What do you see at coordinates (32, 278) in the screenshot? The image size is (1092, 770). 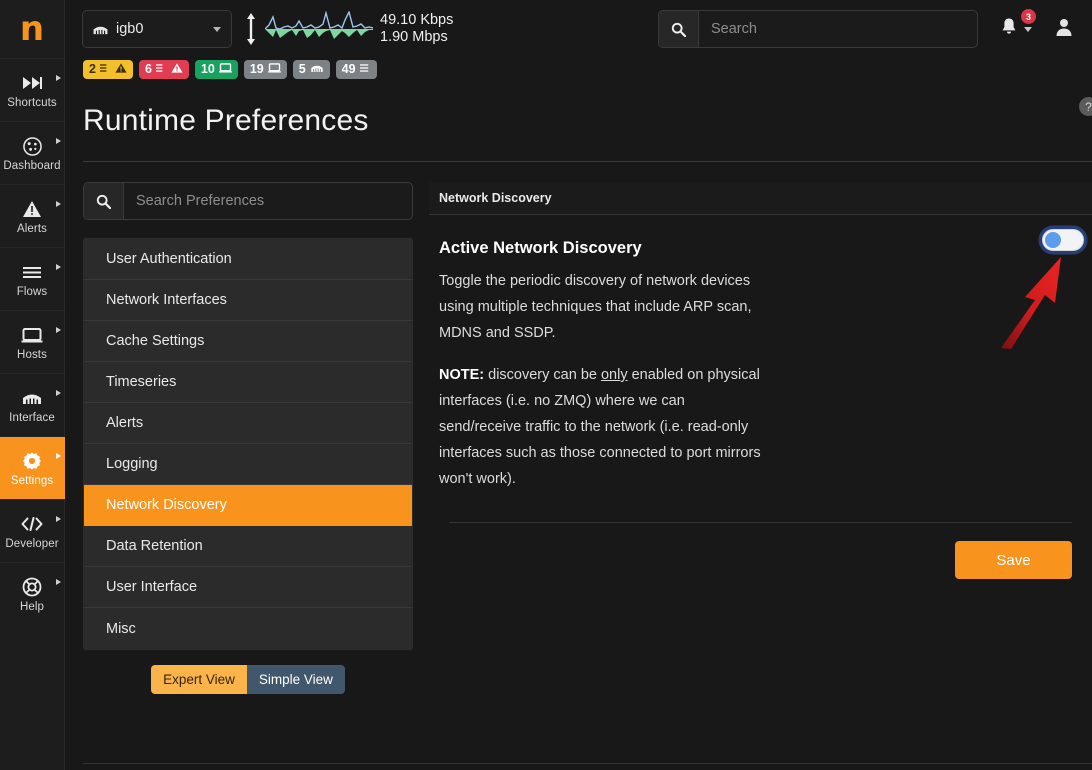 I see `sidebar-item-flows: Flows` at bounding box center [32, 278].